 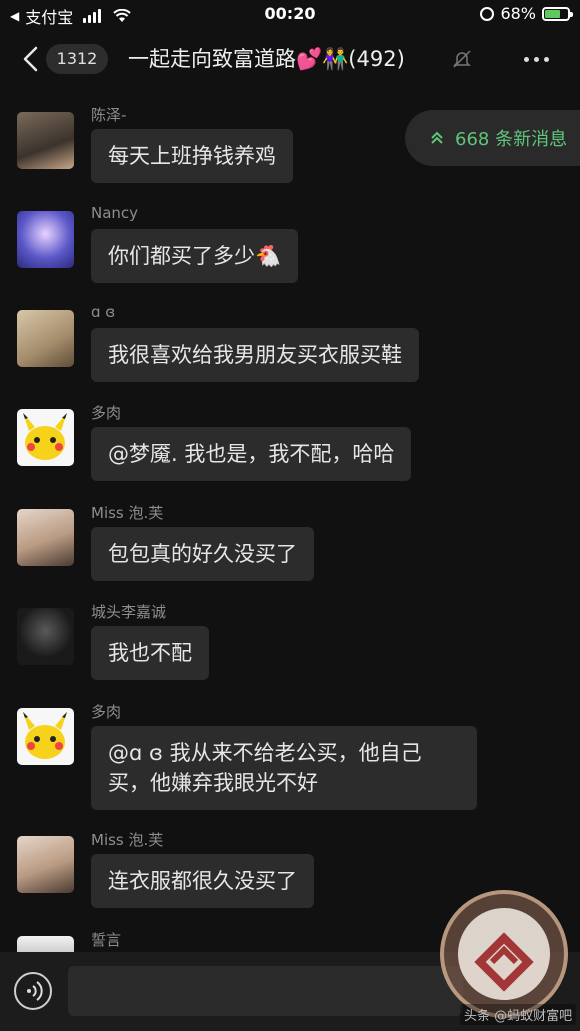 I want to click on message-bubble: 包包真的好久没买了, so click(x=202, y=554).